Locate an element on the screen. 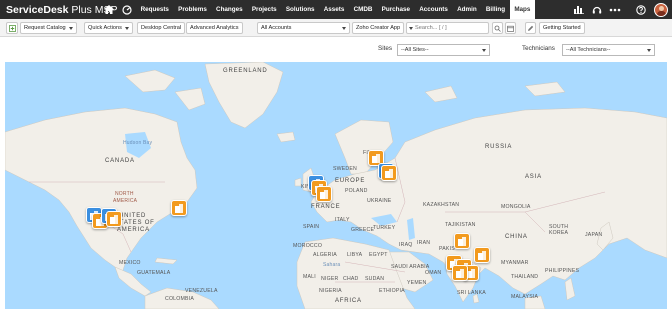 The width and height of the screenshot is (672, 309). label-myanmar: MYANMAR is located at coordinates (515, 263).